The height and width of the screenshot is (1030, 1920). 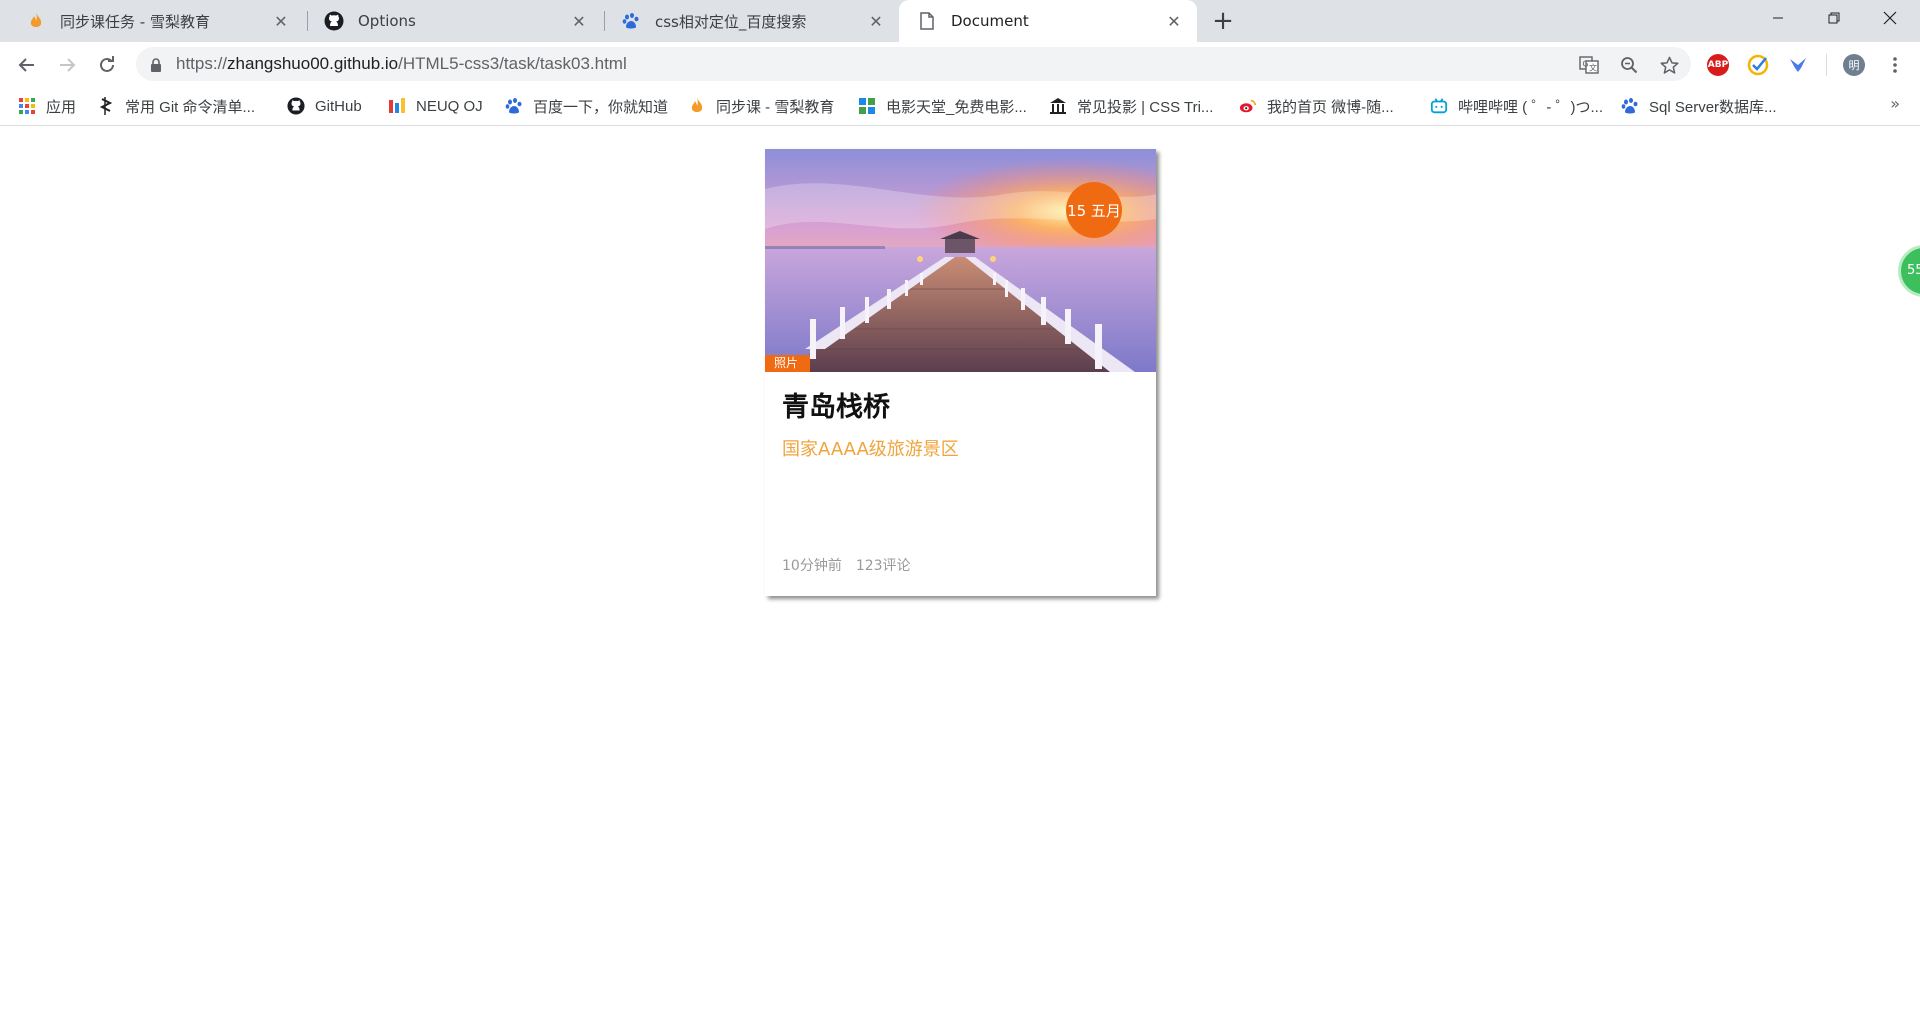 What do you see at coordinates (775, 107) in the screenshot?
I see `bookmark-label: 同步课 - 雪梨教育` at bounding box center [775, 107].